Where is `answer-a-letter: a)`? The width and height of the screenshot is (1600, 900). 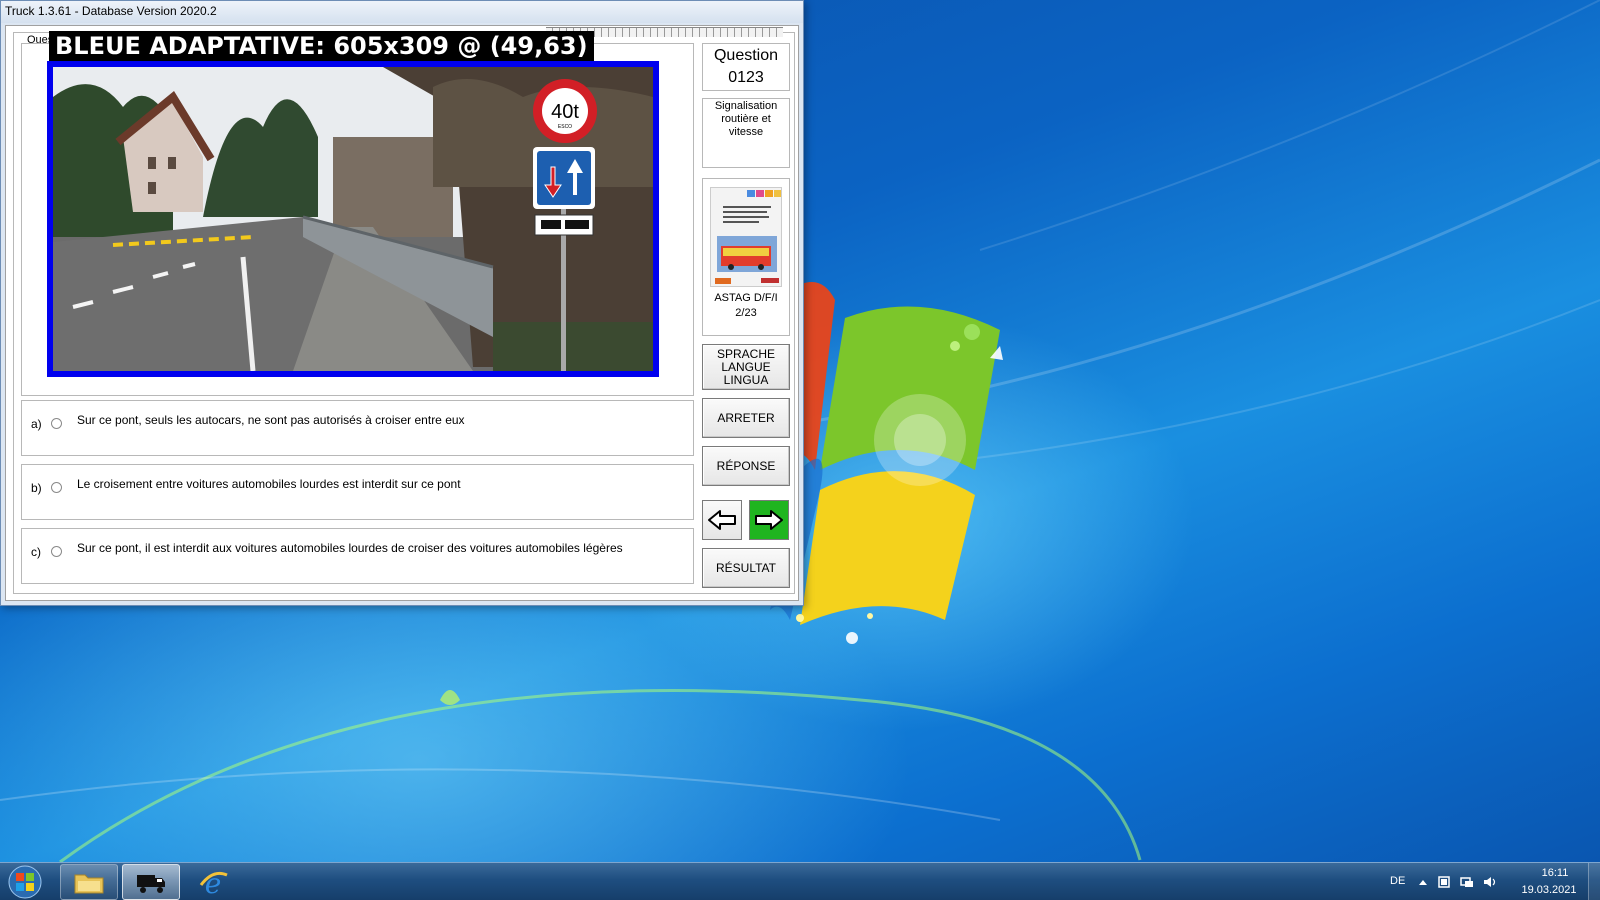
answer-a-letter: a) is located at coordinates (36, 424).